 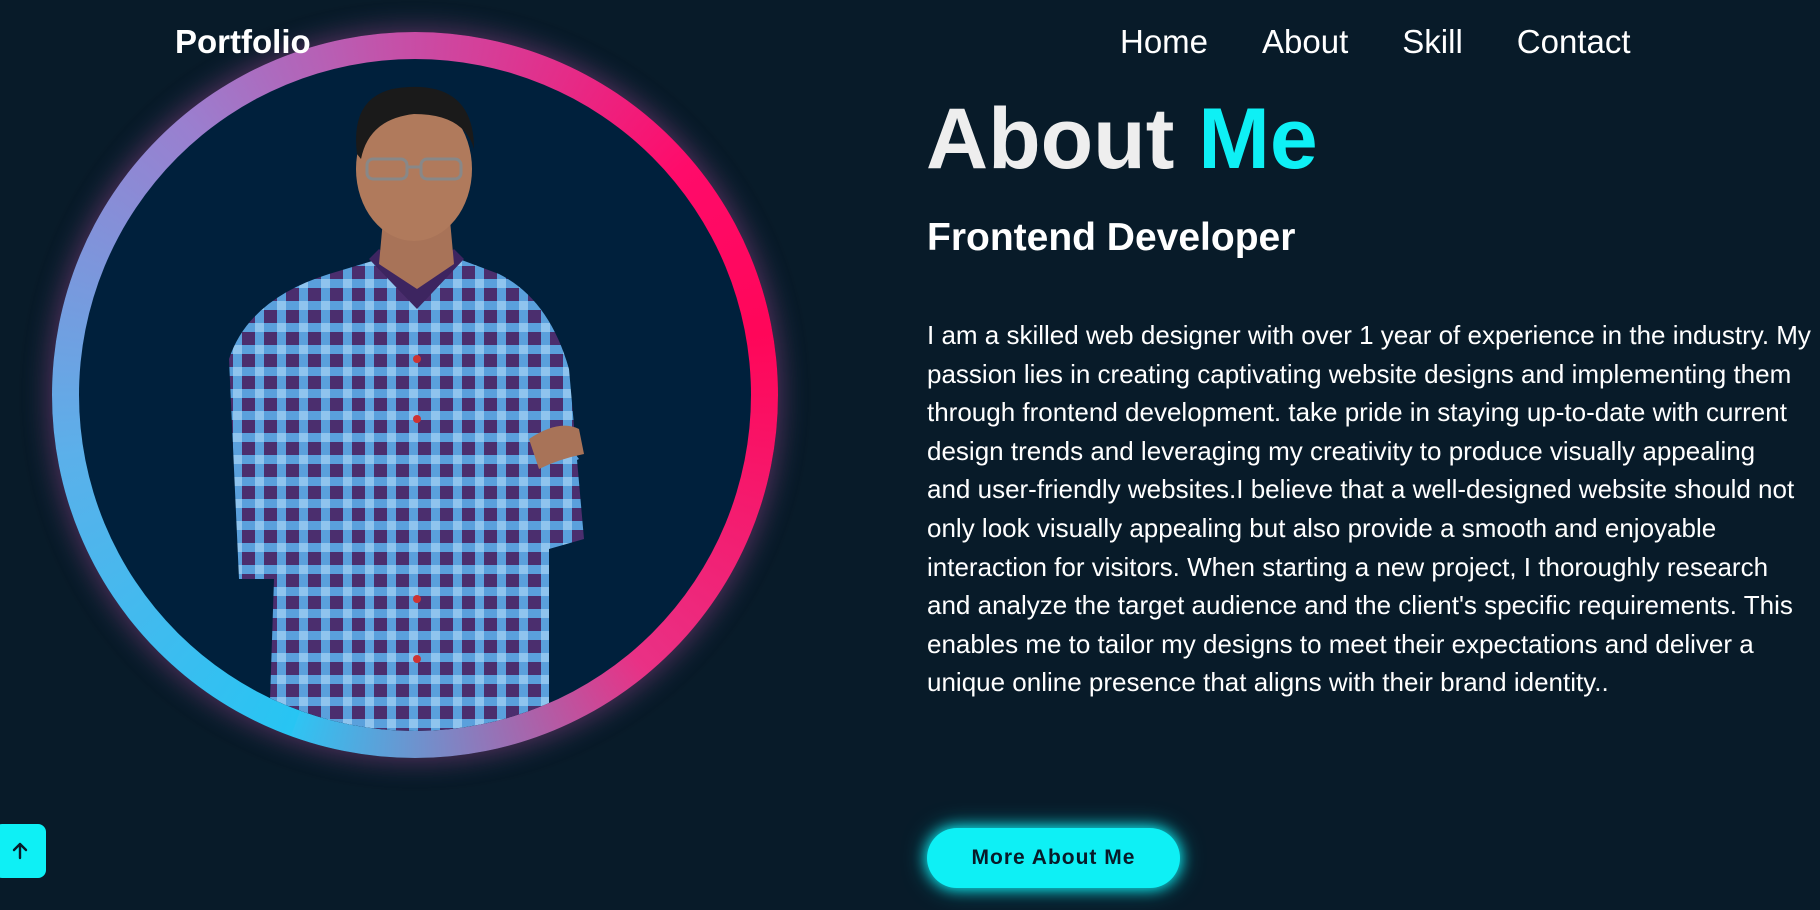 What do you see at coordinates (406, 408) in the screenshot?
I see `profile-photo` at bounding box center [406, 408].